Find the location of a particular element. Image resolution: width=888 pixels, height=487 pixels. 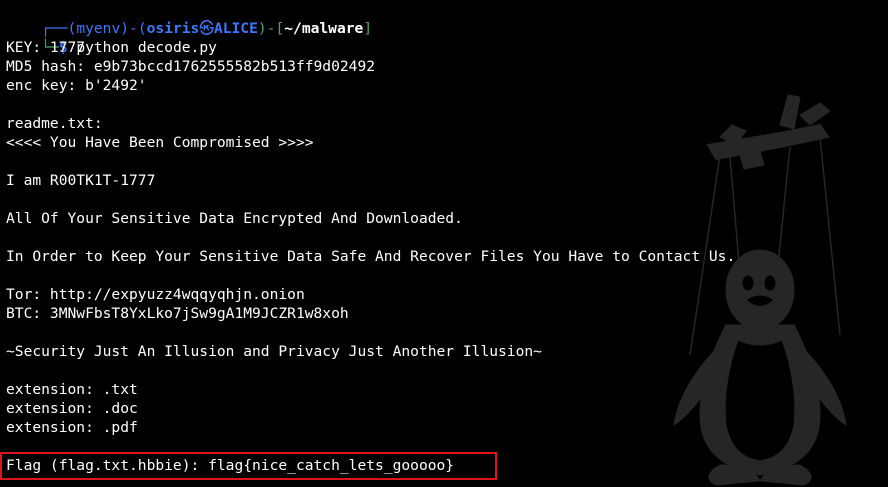

prompt-path: ~/malware is located at coordinates (324, 28).